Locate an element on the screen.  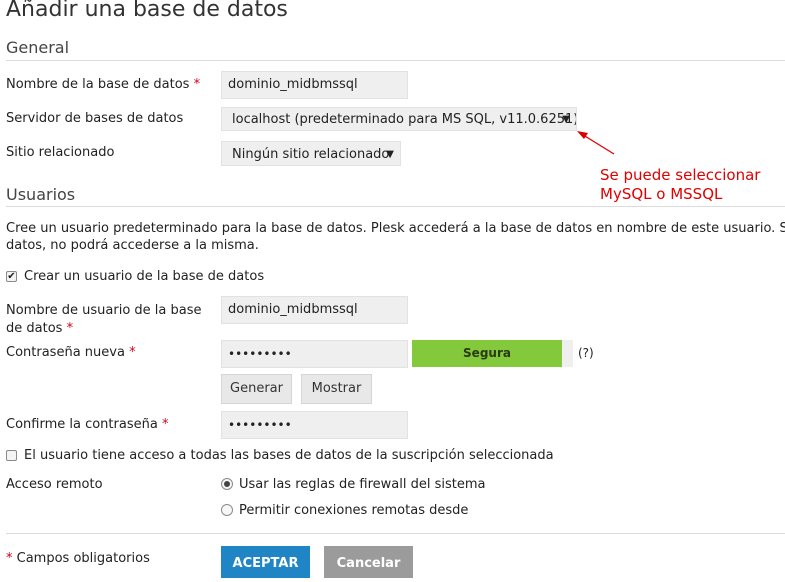
password-strength-meter: Segura is located at coordinates (492, 353).